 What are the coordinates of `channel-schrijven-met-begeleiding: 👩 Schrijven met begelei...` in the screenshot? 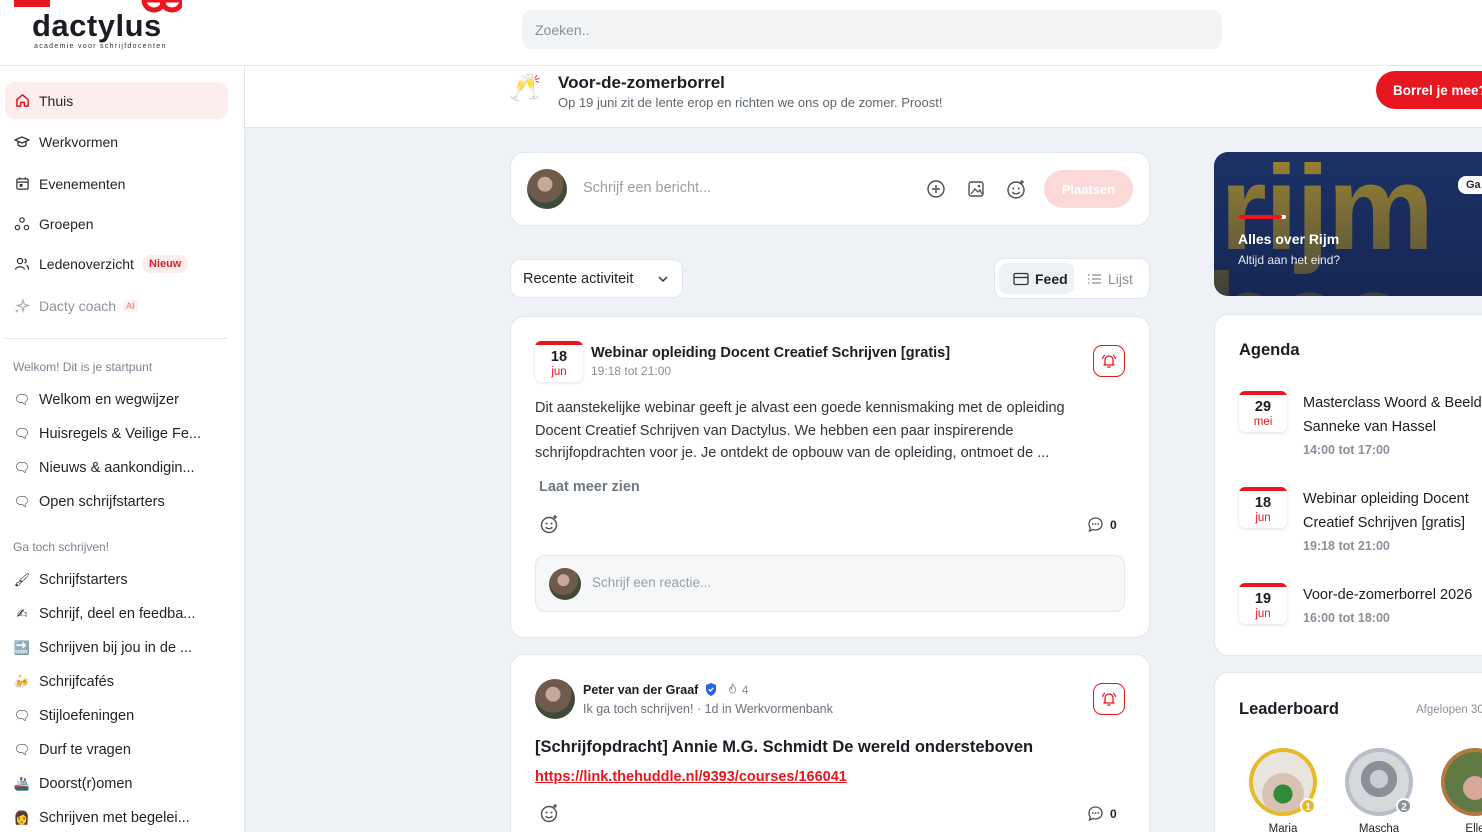 It's located at (101, 818).